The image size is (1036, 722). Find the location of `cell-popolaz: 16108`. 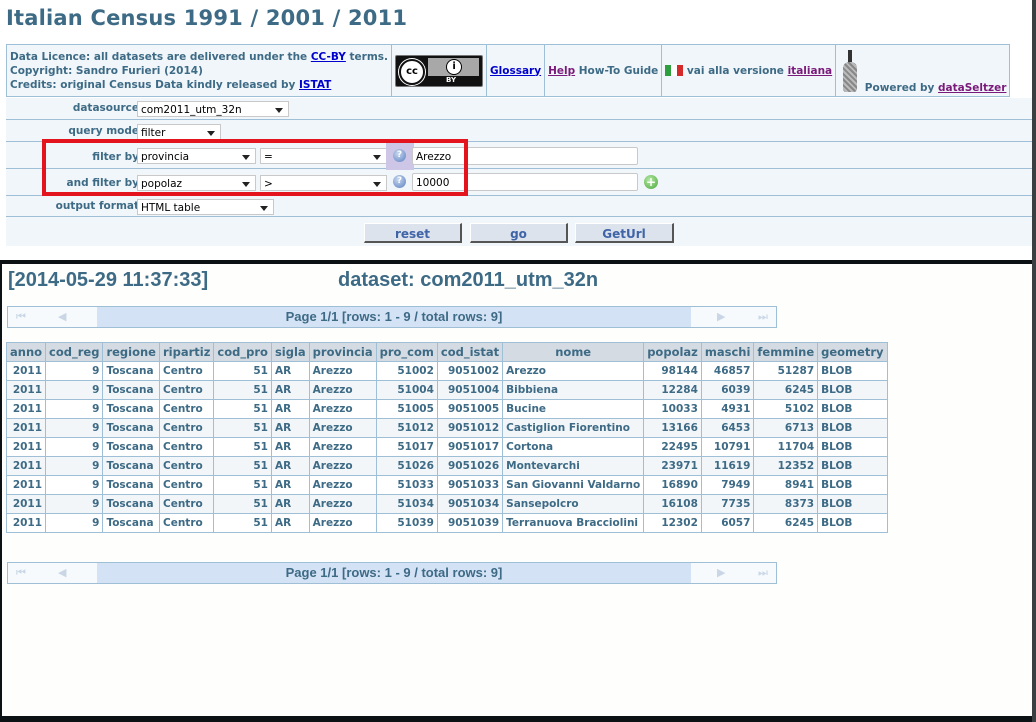

cell-popolaz: 16108 is located at coordinates (672, 504).